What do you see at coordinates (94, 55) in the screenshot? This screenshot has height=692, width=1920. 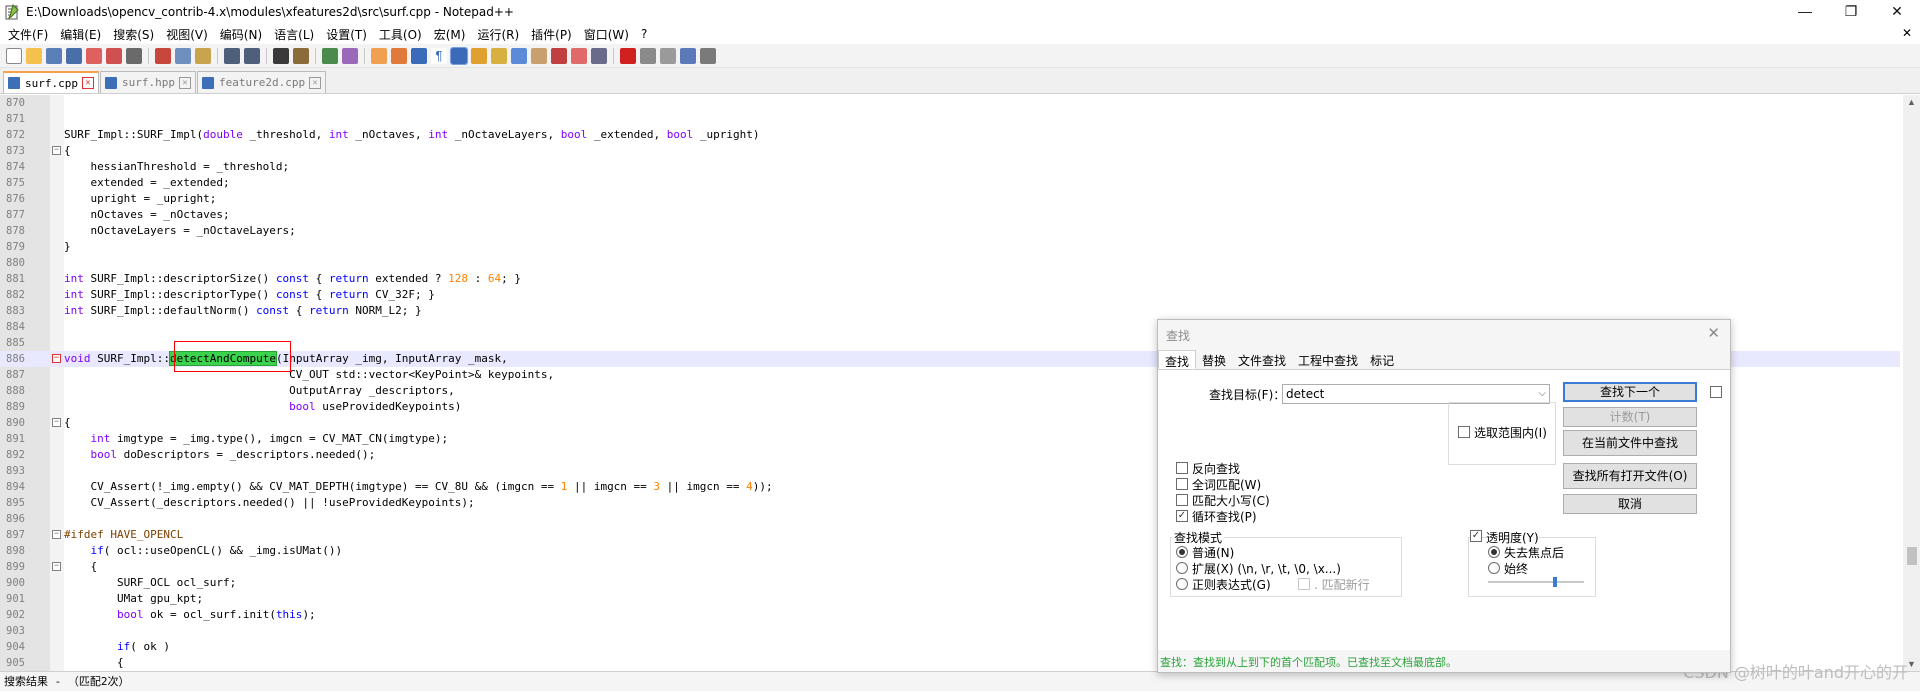 I see `close-file-icon` at bounding box center [94, 55].